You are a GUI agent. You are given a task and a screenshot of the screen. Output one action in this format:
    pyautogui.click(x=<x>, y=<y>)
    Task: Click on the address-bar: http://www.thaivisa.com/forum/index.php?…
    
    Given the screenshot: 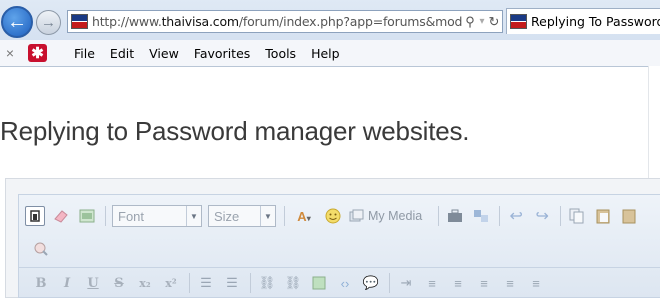 What is the action you would take?
    pyautogui.click(x=285, y=21)
    